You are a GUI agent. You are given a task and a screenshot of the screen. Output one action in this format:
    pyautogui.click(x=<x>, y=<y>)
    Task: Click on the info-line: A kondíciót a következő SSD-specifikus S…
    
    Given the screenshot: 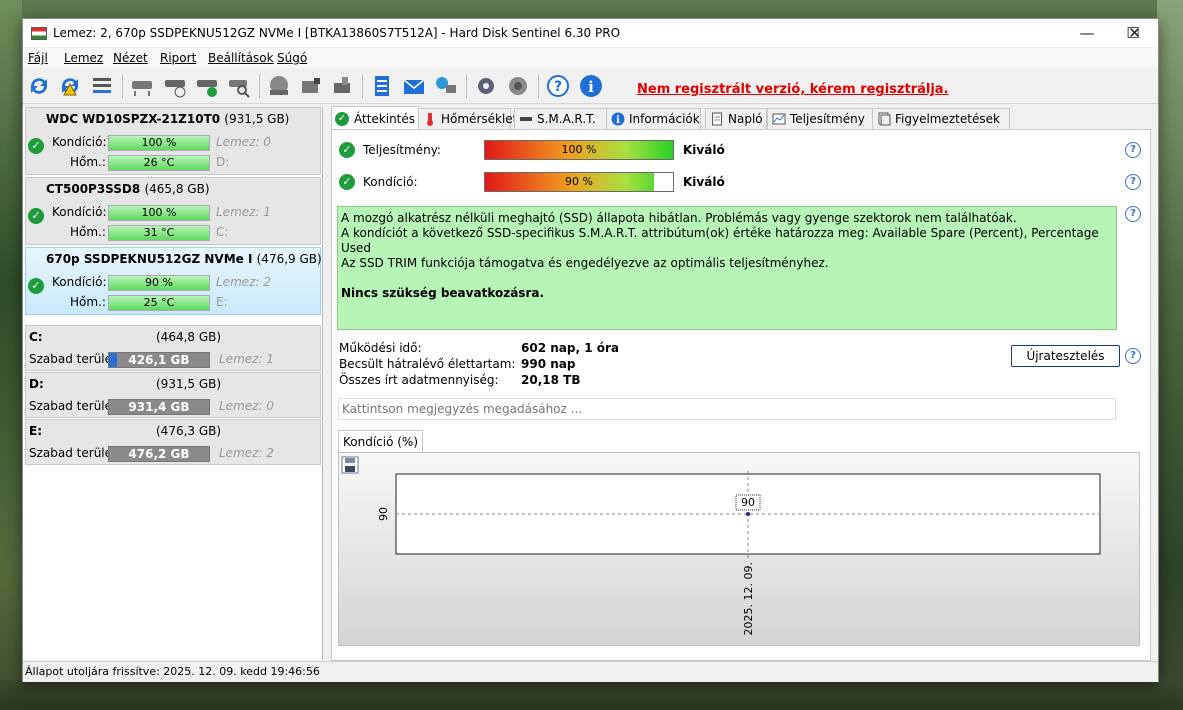 What is the action you would take?
    pyautogui.click(x=720, y=240)
    